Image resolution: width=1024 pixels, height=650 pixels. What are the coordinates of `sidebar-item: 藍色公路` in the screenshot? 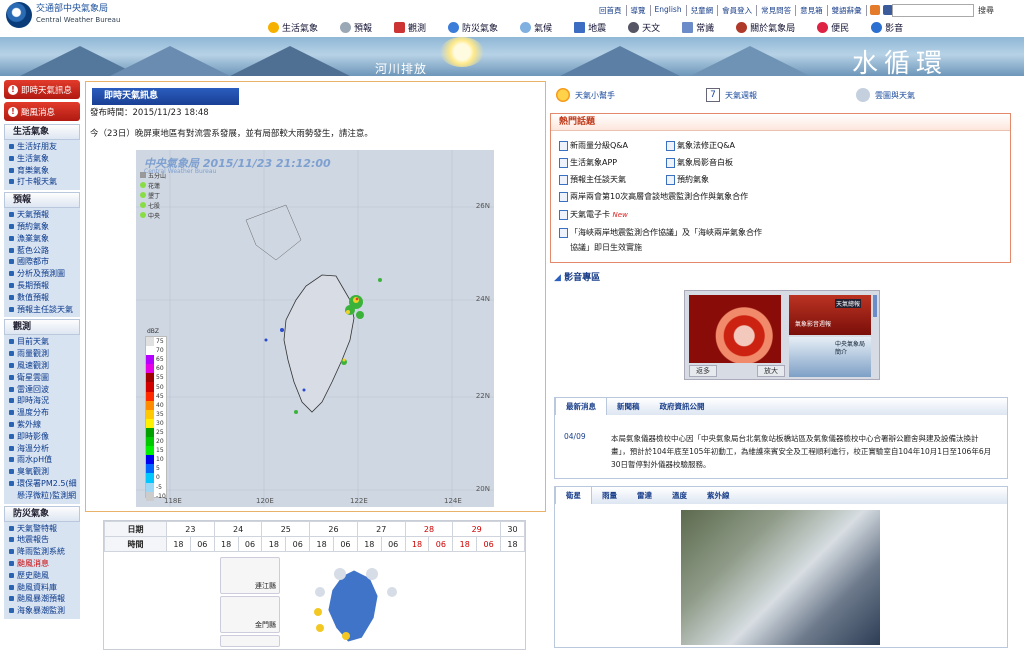 It's located at (44, 251).